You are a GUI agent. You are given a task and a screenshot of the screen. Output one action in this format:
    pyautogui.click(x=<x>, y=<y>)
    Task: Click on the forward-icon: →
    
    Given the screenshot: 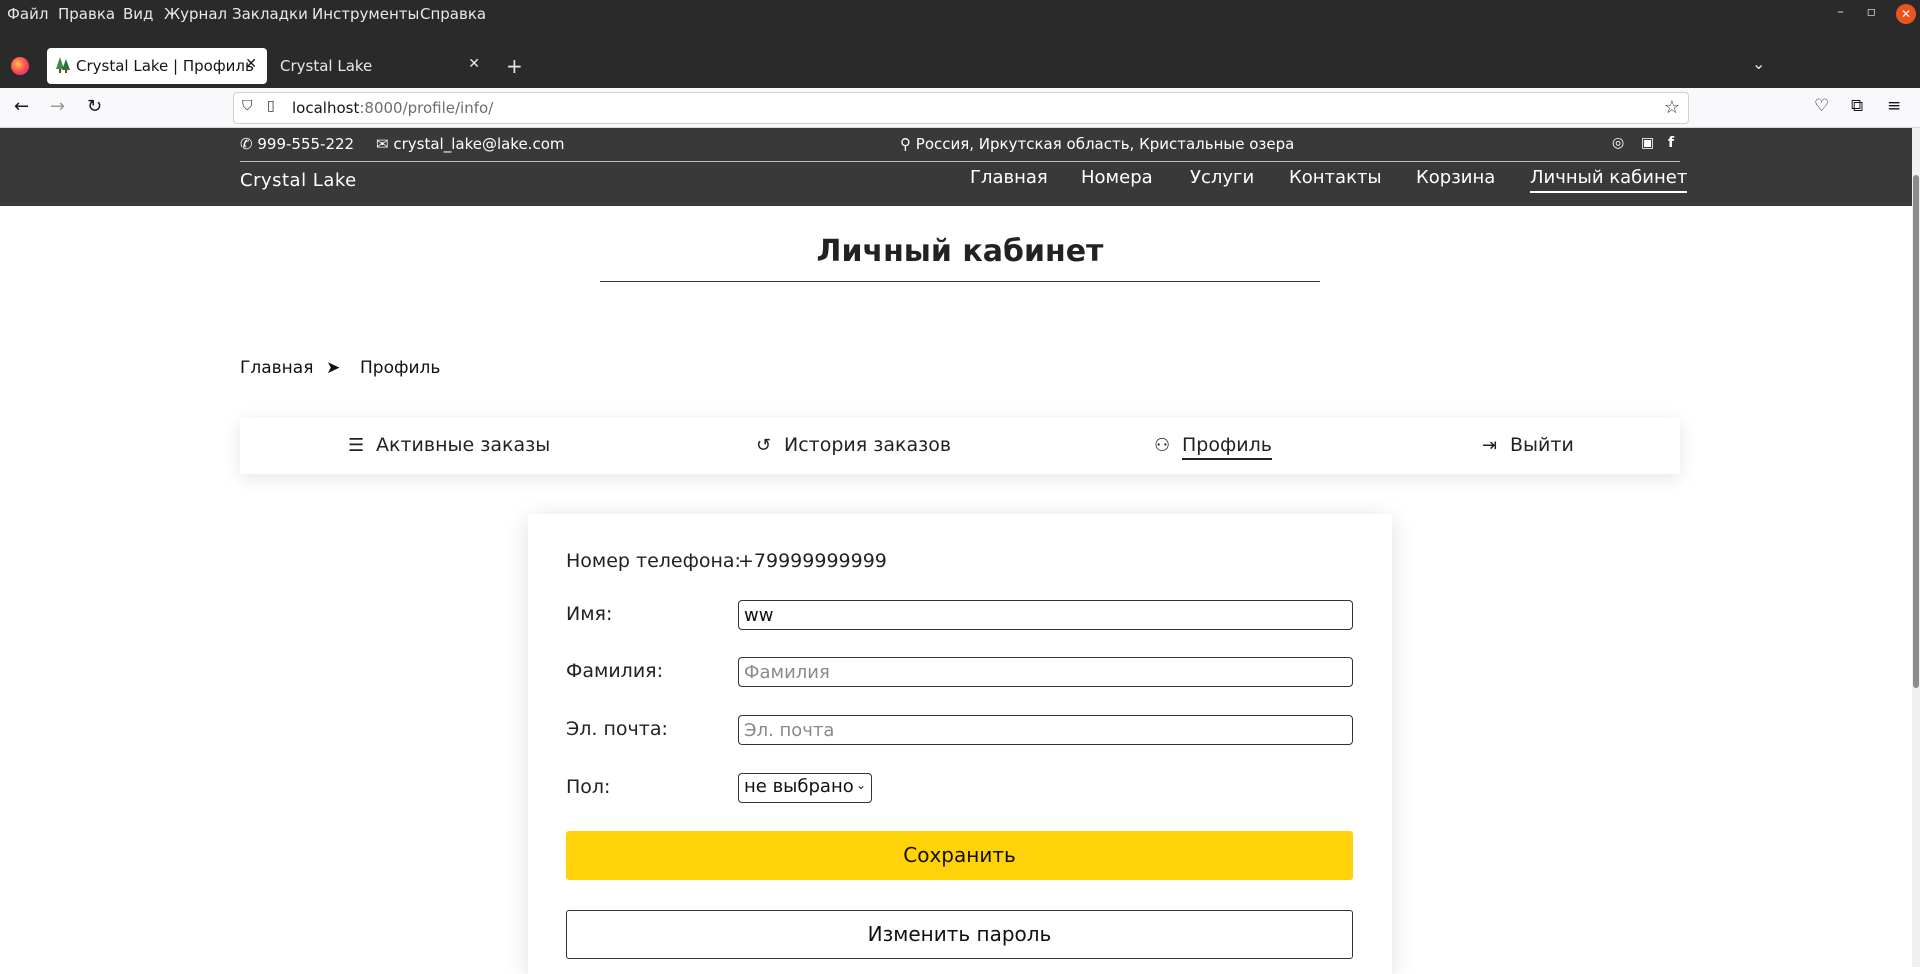 What is the action you would take?
    pyautogui.click(x=57, y=106)
    